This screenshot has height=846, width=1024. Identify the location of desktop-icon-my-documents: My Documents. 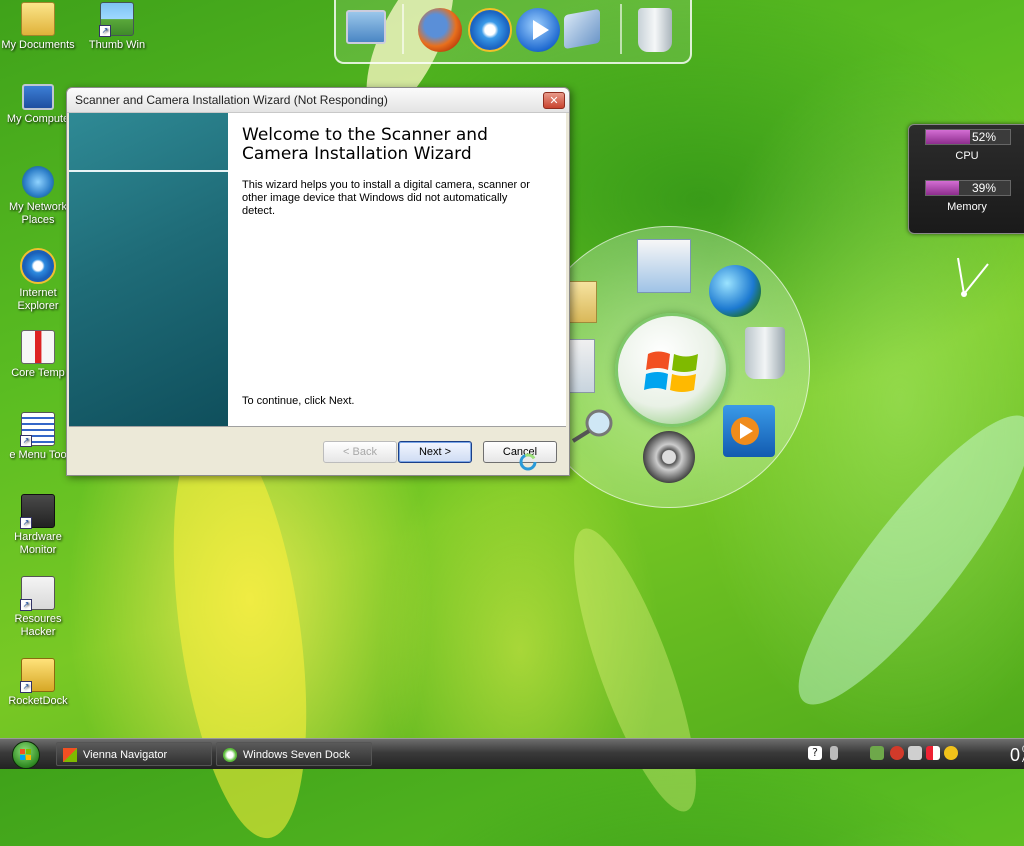
(38, 27).